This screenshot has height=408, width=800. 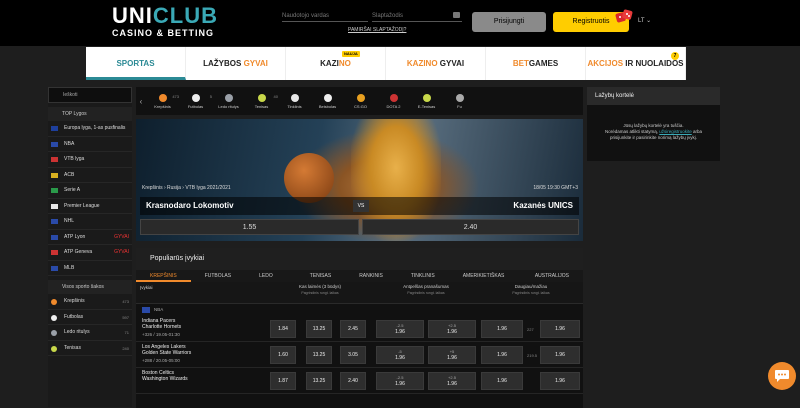 What do you see at coordinates (163, 276) in the screenshot?
I see `tab-sport: KREPŠINIS` at bounding box center [163, 276].